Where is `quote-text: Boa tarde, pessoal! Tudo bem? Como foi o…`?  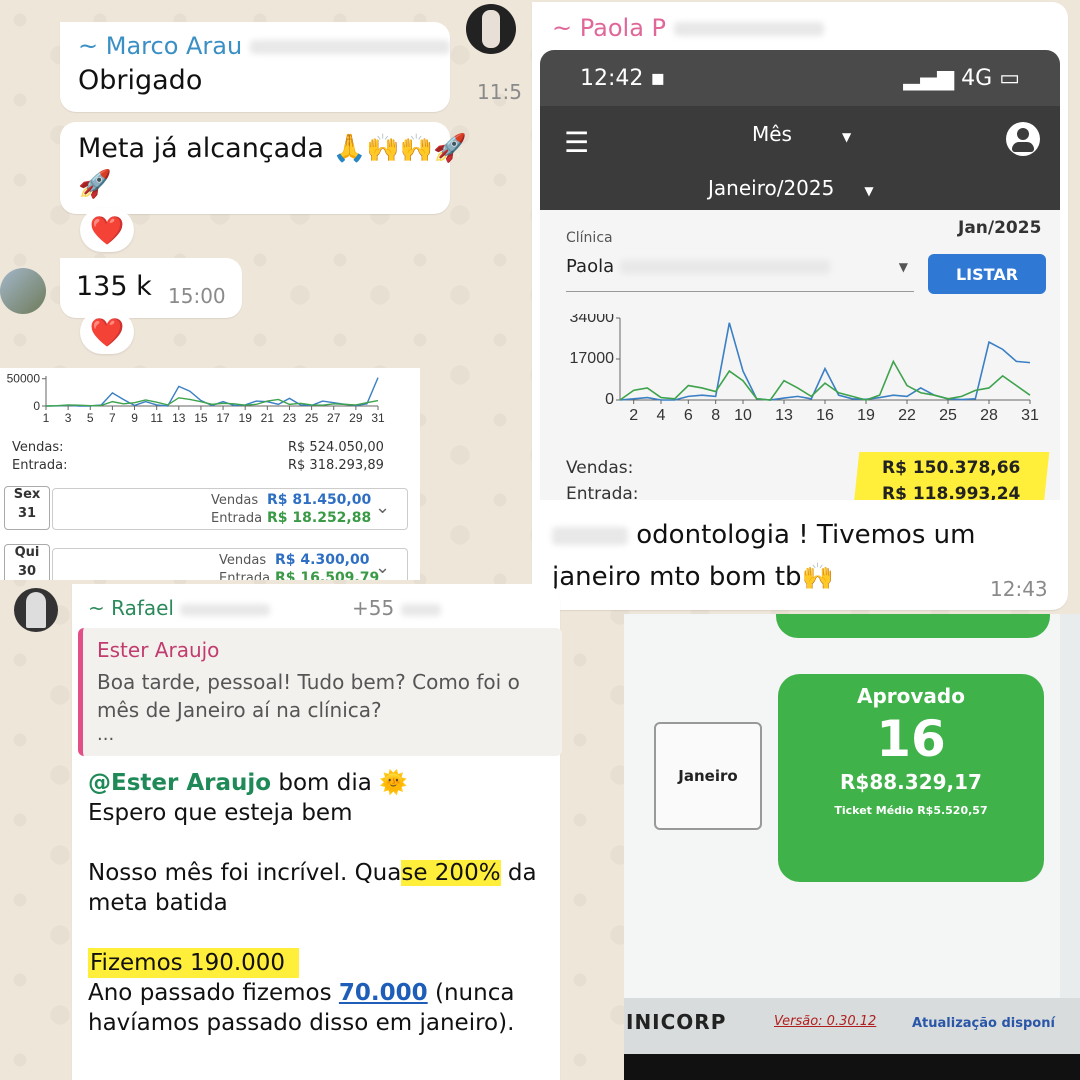
quote-text: Boa tarde, pessoal! Tudo bem? Como foi o… is located at coordinates (308, 696).